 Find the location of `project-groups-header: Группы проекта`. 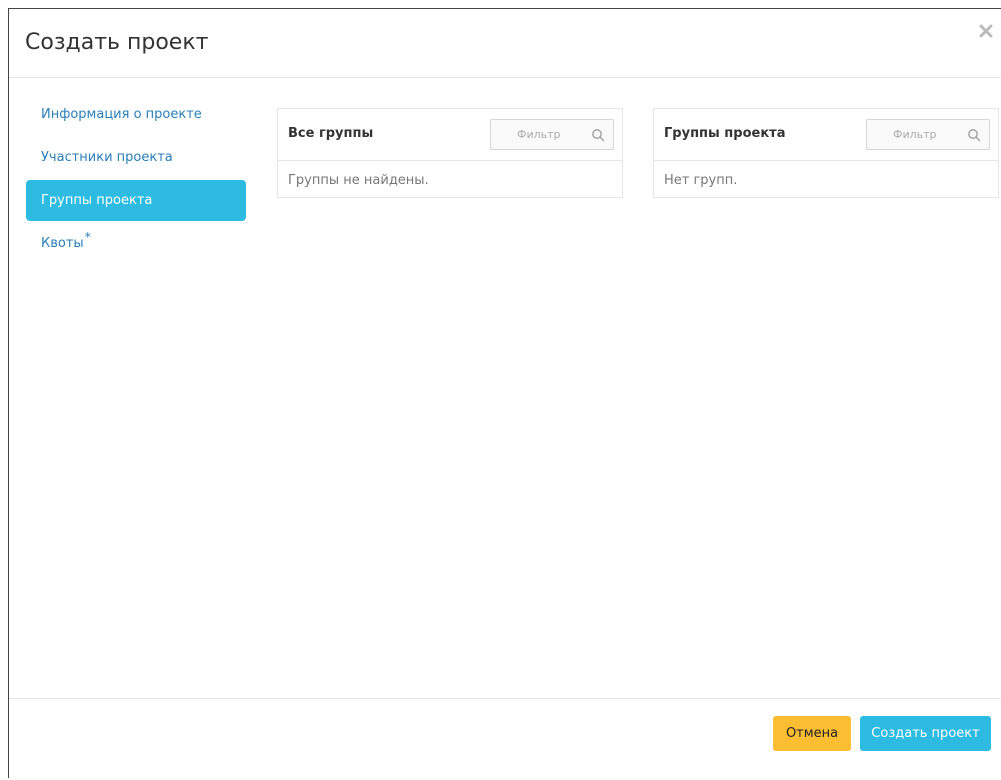

project-groups-header: Группы проекта is located at coordinates (826, 135).